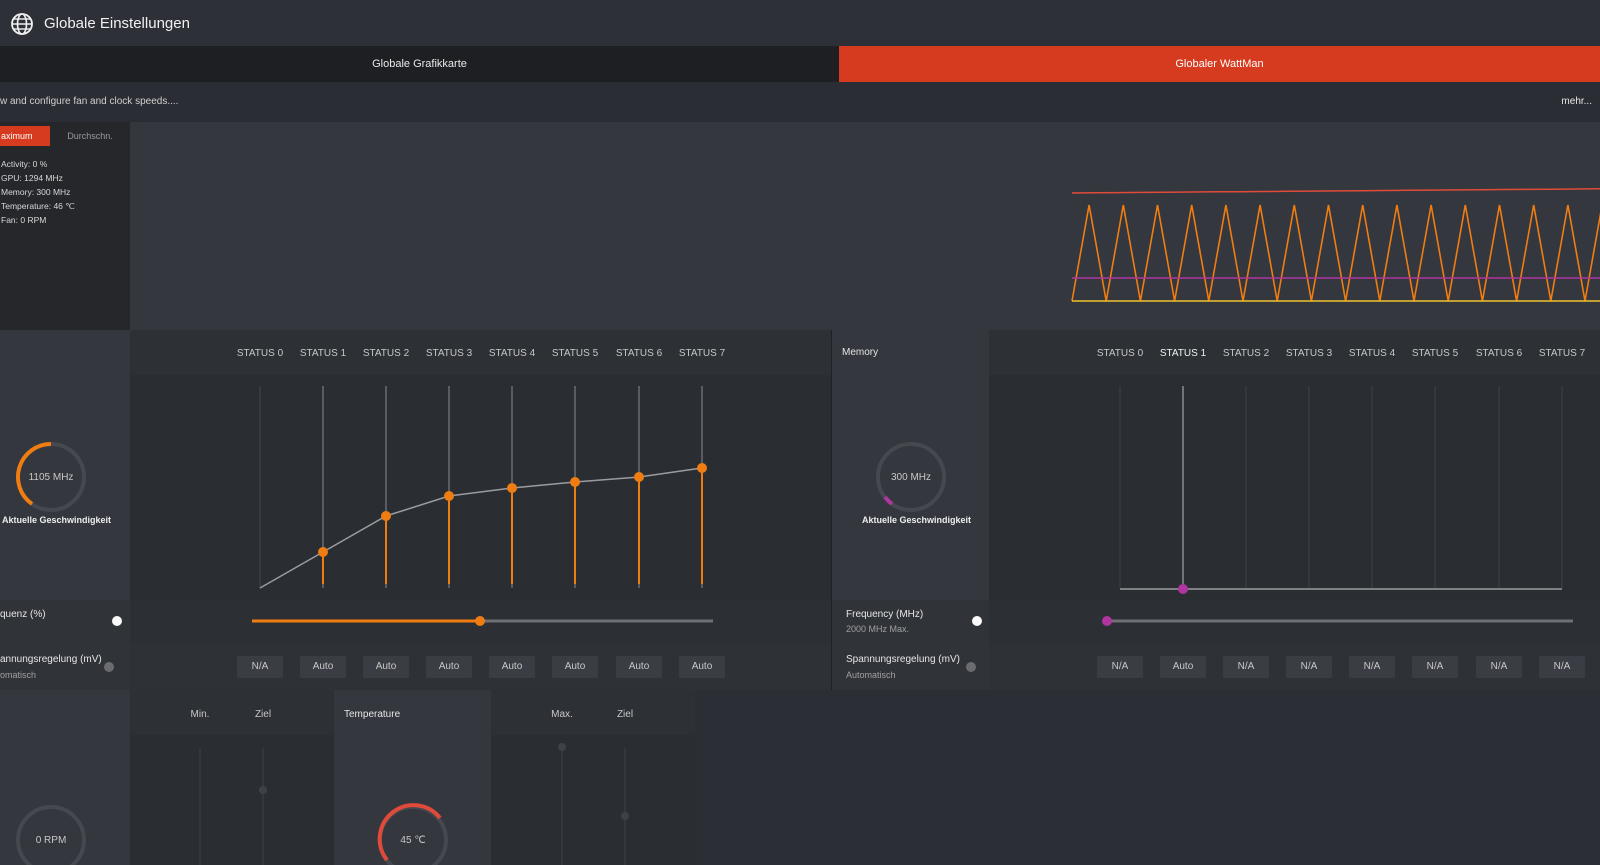  I want to click on gpu-voltage-state-7: Auto, so click(702, 667).